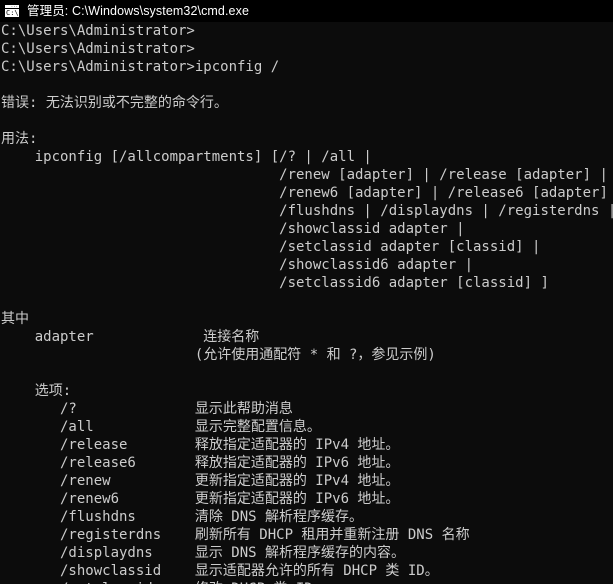 Image resolution: width=613 pixels, height=584 pixels. I want to click on console-line: /displaydns 显示 DNS 解析程序缓存的内容。, so click(203, 553).